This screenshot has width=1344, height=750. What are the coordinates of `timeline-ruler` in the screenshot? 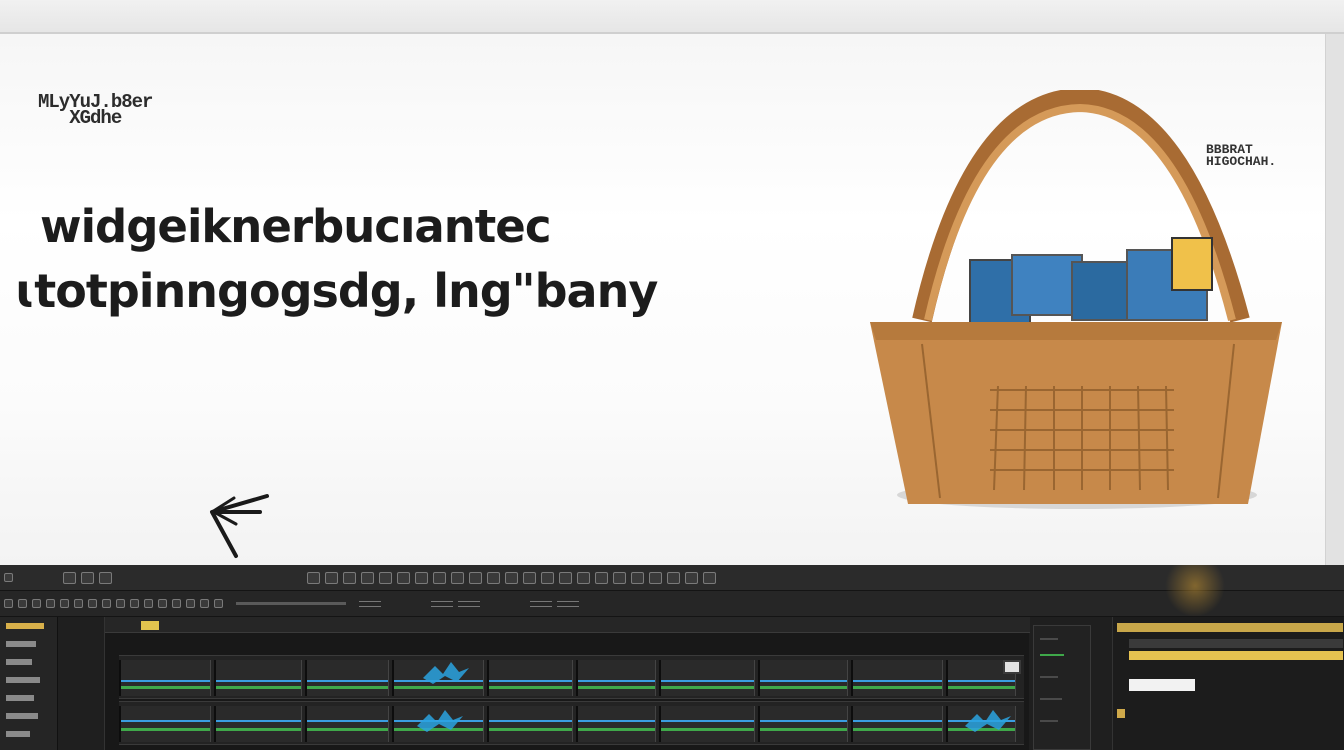 It's located at (567, 625).